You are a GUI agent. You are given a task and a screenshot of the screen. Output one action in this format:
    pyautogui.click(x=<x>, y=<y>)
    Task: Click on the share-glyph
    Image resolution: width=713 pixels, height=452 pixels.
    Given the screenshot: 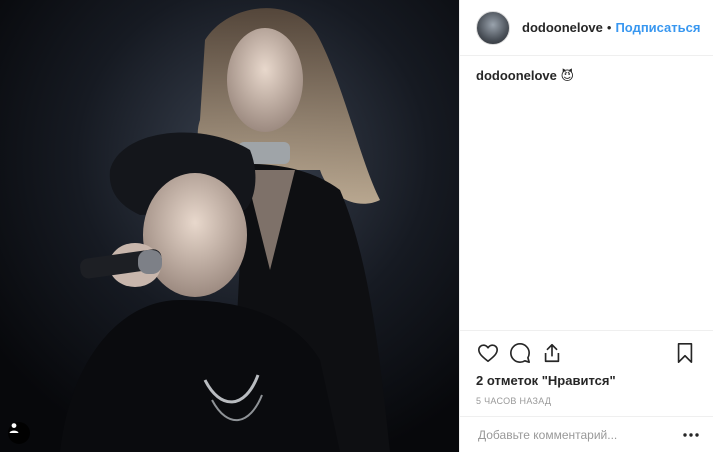 What is the action you would take?
    pyautogui.click(x=552, y=353)
    